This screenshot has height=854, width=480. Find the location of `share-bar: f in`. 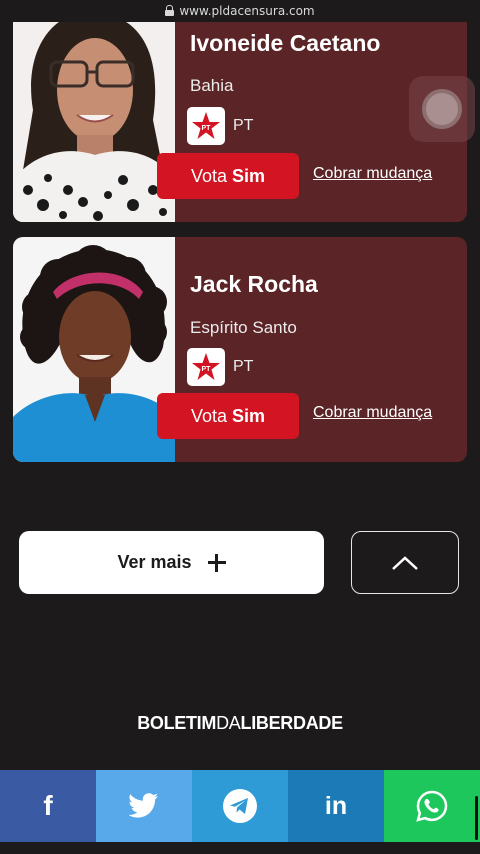

share-bar: f in is located at coordinates (240, 806).